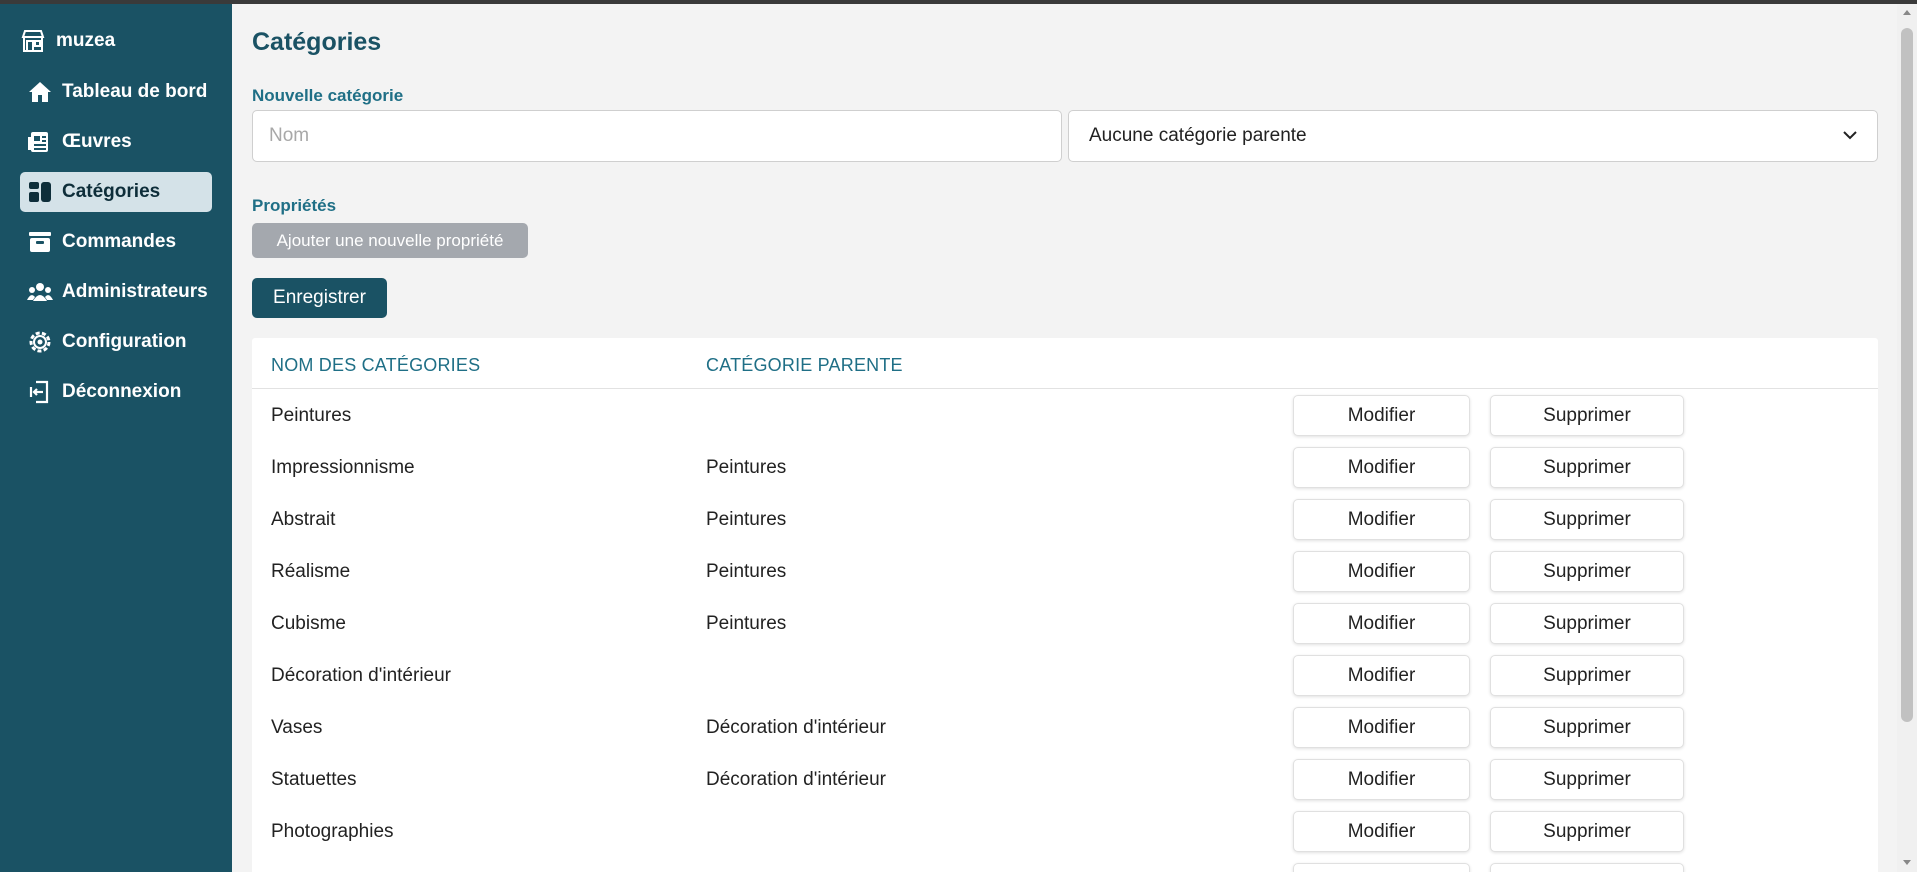 The height and width of the screenshot is (872, 1917). Describe the element at coordinates (135, 291) in the screenshot. I see `sidebar-item-label: Administrateurs` at that location.